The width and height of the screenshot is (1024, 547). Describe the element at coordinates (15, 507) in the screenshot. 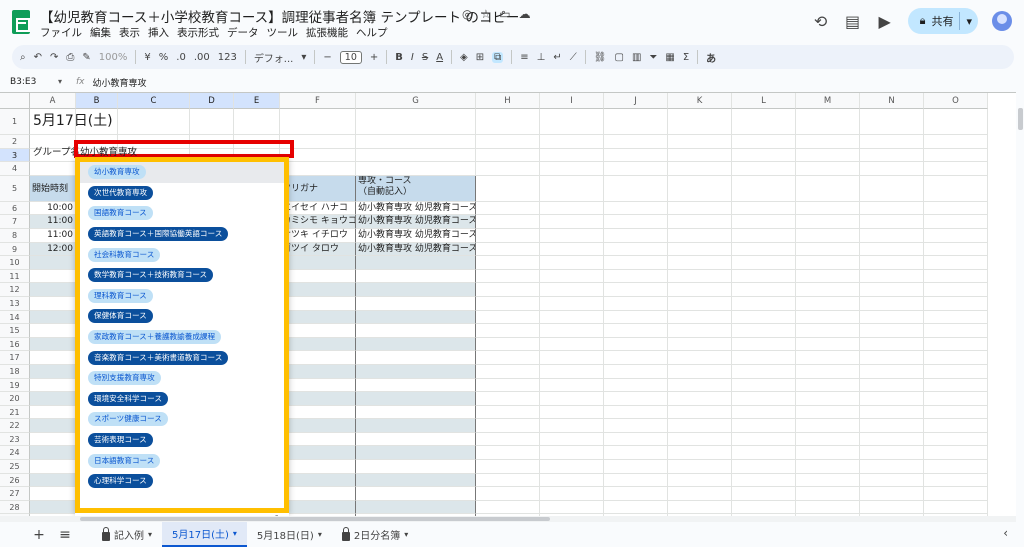

I see `row-header-28: 28` at that location.